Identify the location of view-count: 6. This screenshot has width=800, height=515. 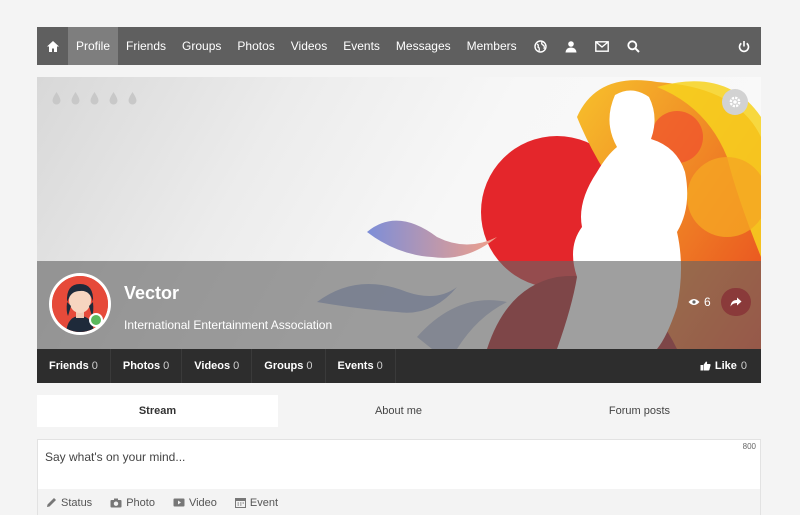
(699, 302).